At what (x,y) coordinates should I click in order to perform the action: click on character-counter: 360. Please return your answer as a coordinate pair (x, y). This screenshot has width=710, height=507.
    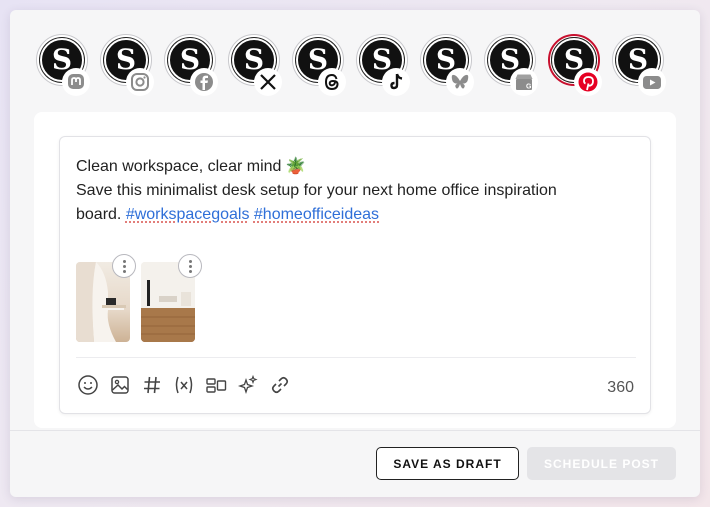
    Looking at the image, I should click on (620, 387).